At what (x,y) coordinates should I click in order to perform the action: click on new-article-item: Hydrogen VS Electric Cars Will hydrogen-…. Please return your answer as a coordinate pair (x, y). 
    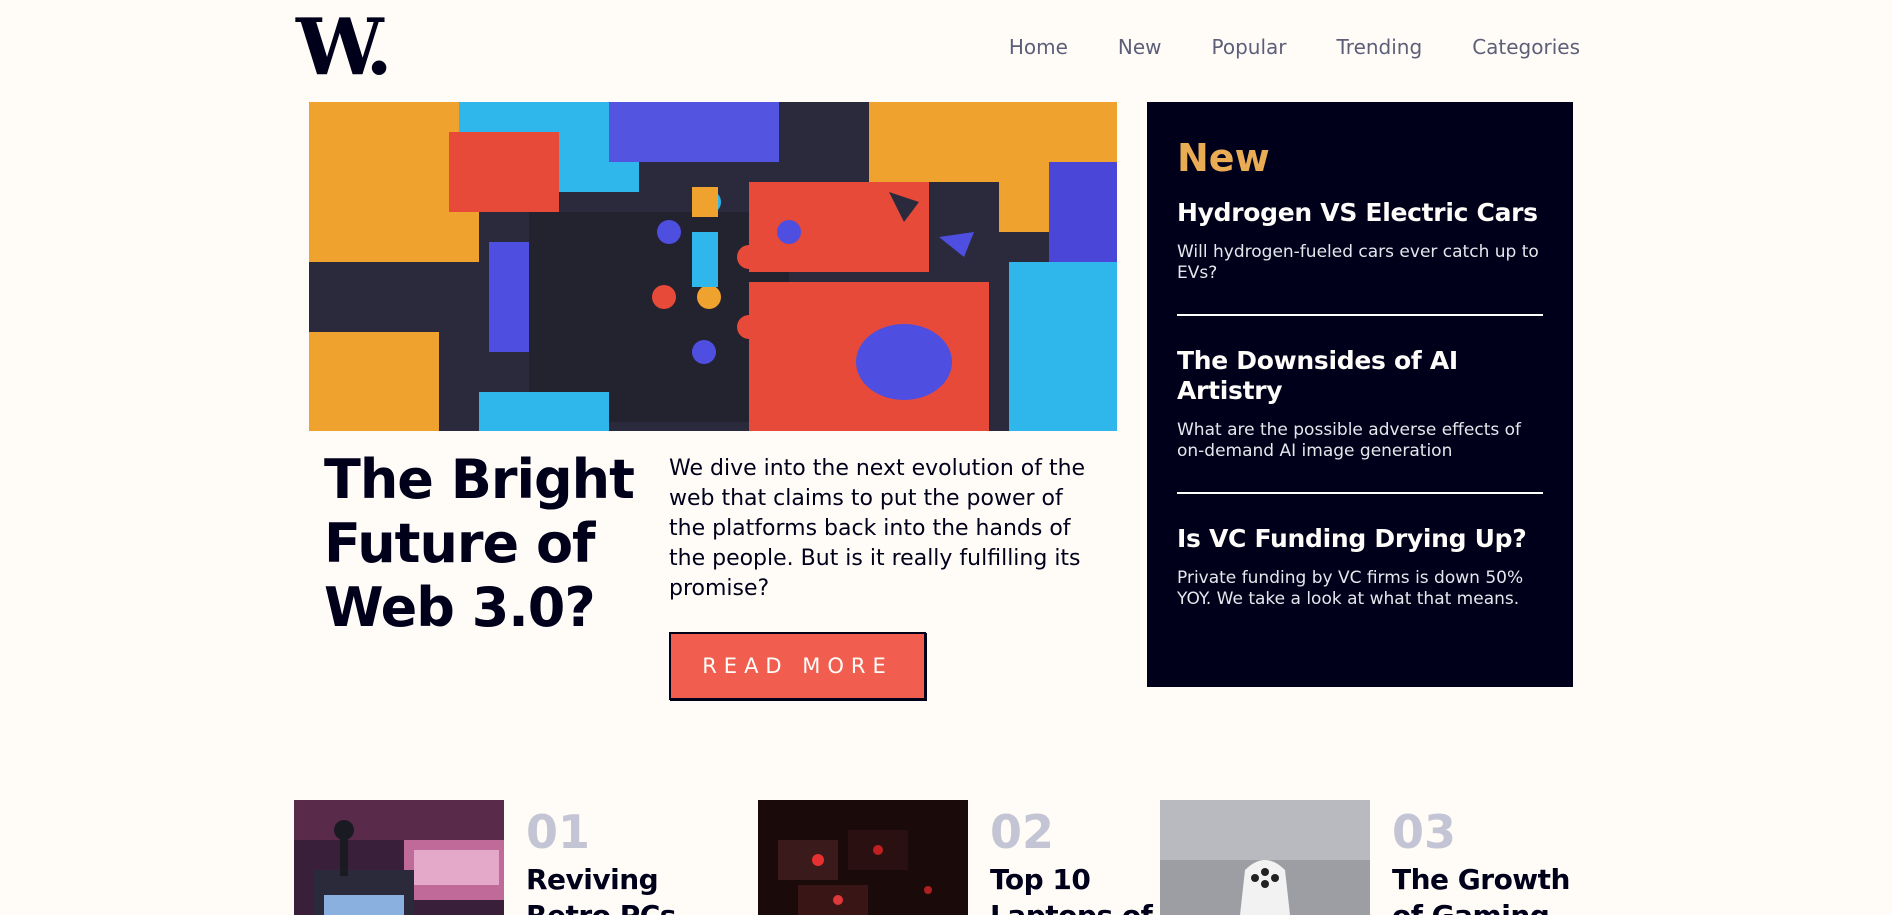
    Looking at the image, I should click on (1360, 257).